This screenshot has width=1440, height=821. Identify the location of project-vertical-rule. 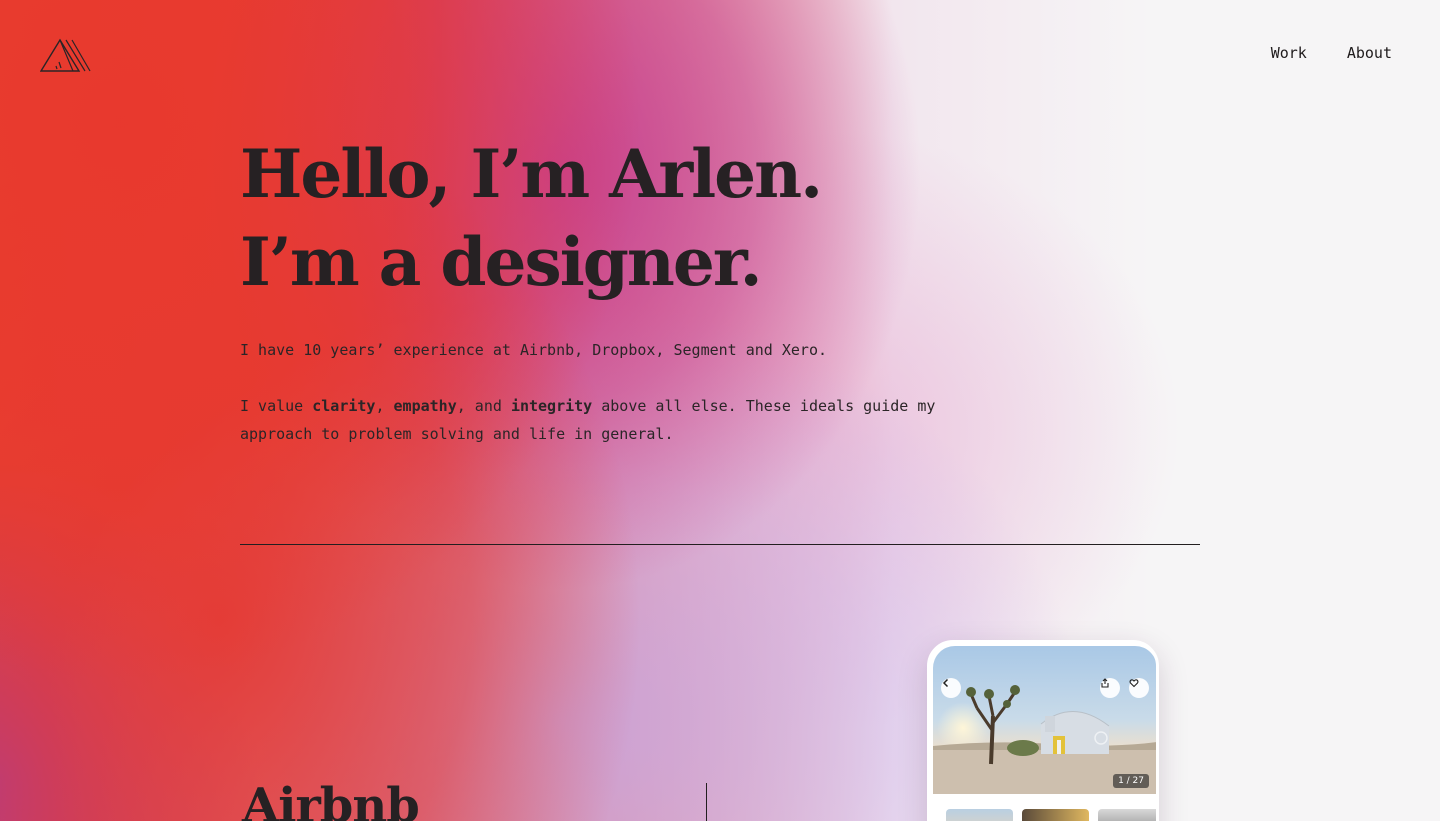
(706, 802).